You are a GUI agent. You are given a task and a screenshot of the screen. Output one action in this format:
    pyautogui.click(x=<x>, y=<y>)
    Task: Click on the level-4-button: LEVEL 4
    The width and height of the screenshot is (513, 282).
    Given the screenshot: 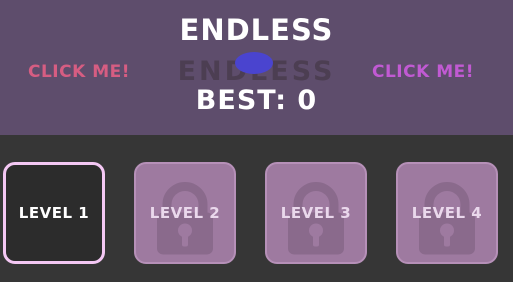 What is the action you would take?
    pyautogui.click(x=447, y=213)
    